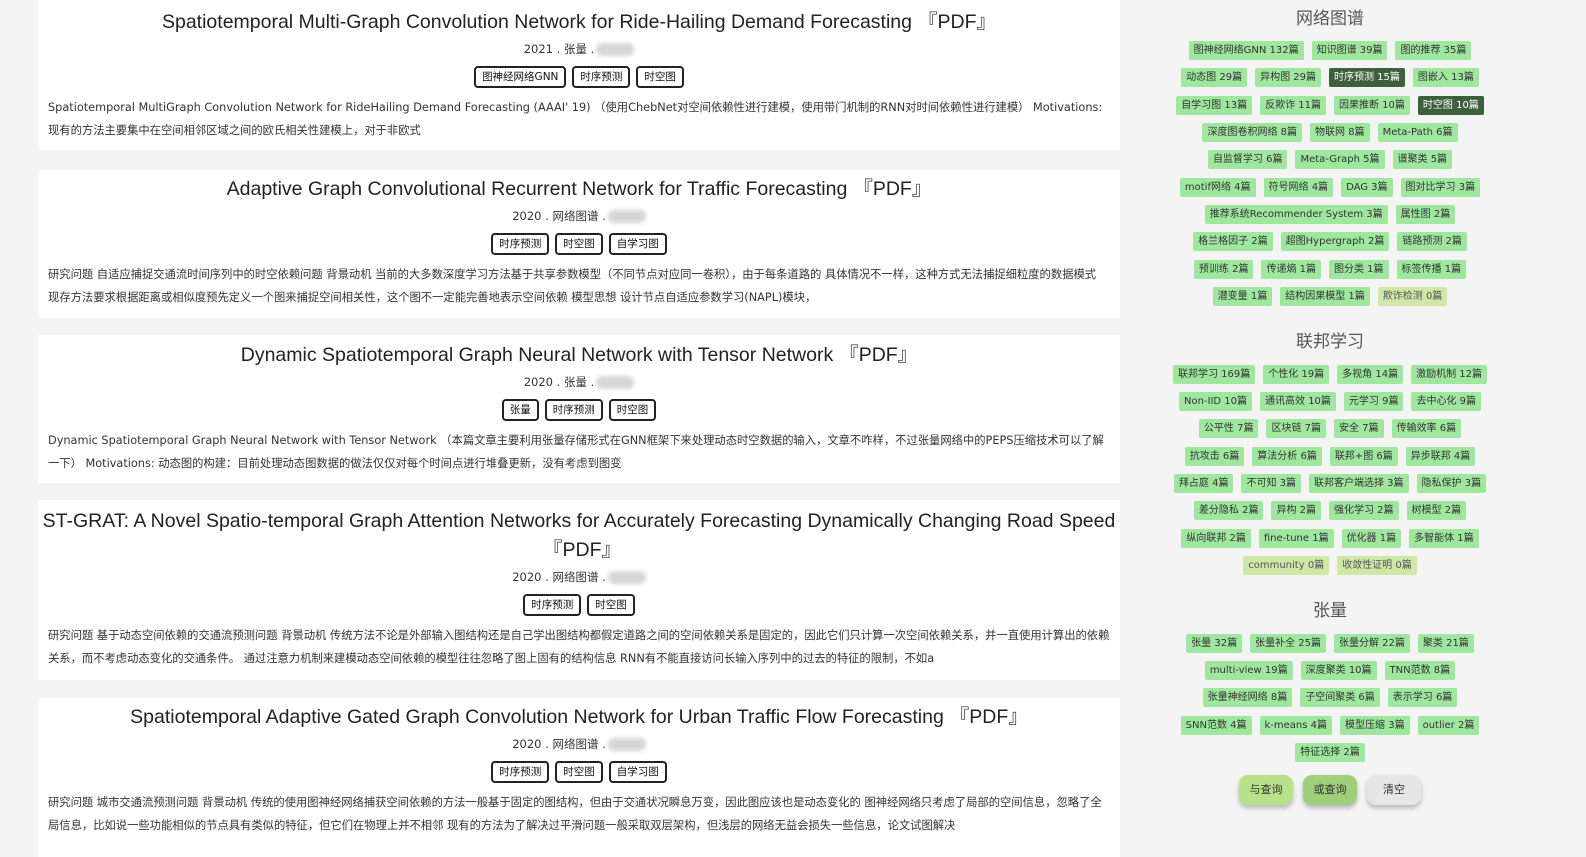  Describe the element at coordinates (1445, 643) in the screenshot. I see `sidebar-tag: 聚类 21篇` at that location.